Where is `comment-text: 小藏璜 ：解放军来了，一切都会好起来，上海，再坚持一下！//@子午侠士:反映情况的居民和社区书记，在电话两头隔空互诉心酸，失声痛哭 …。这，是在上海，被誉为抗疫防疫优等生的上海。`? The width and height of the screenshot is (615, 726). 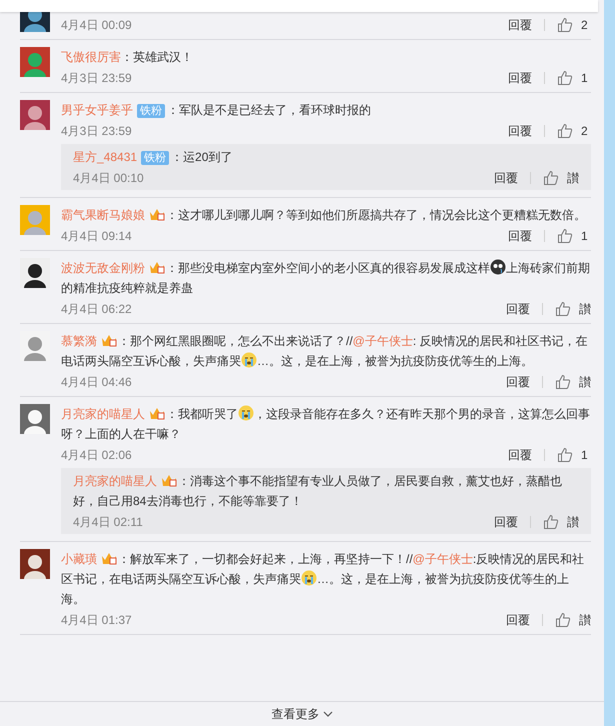 comment-text: 小藏璜 ：解放军来了，一切都会好起来，上海，再坚持一下！//@子午侠士:反映情况的居民和社区书记，在电话两头隔空互诉心酸，失声痛哭 …。这，是在上海，被誉为抗疫防疫优等生的上海。 is located at coordinates (323, 579).